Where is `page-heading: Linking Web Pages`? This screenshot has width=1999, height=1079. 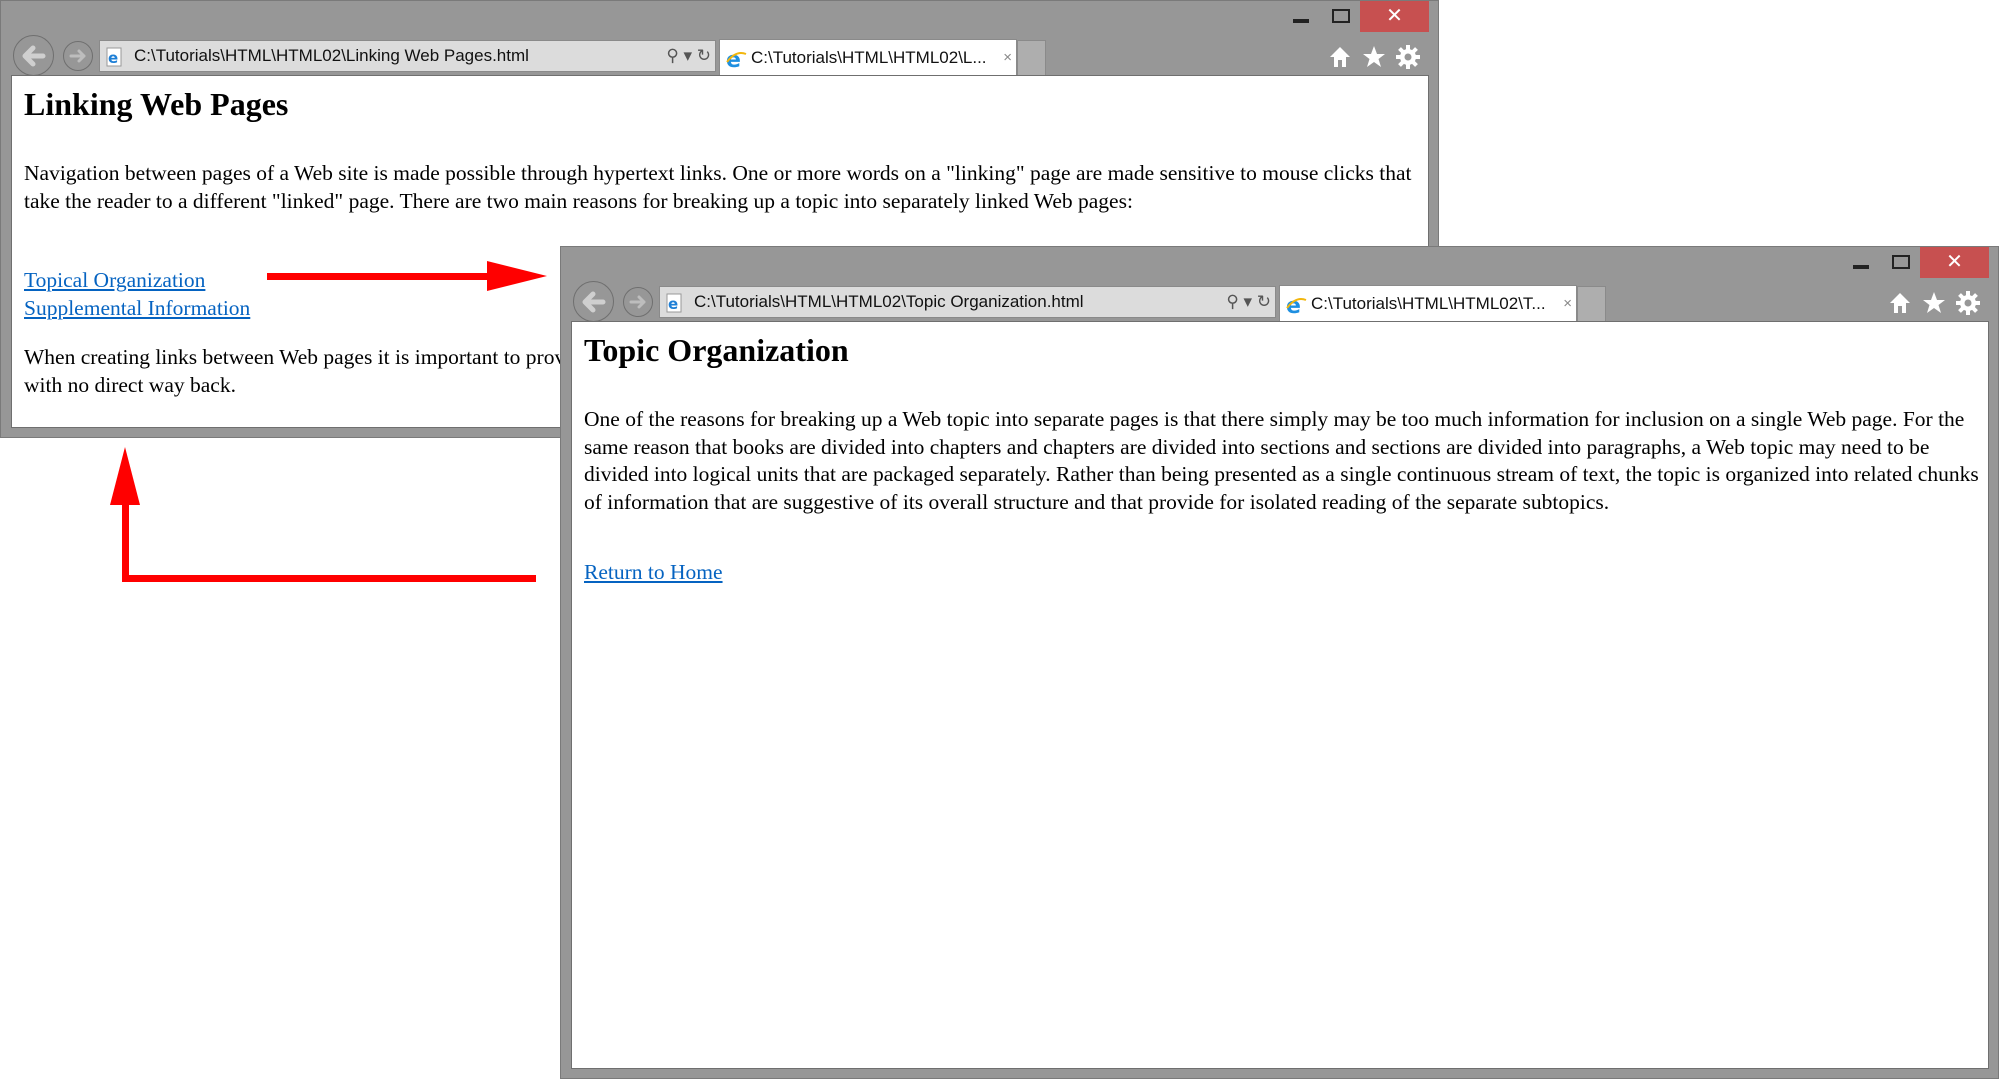
page-heading: Linking Web Pages is located at coordinates (156, 104).